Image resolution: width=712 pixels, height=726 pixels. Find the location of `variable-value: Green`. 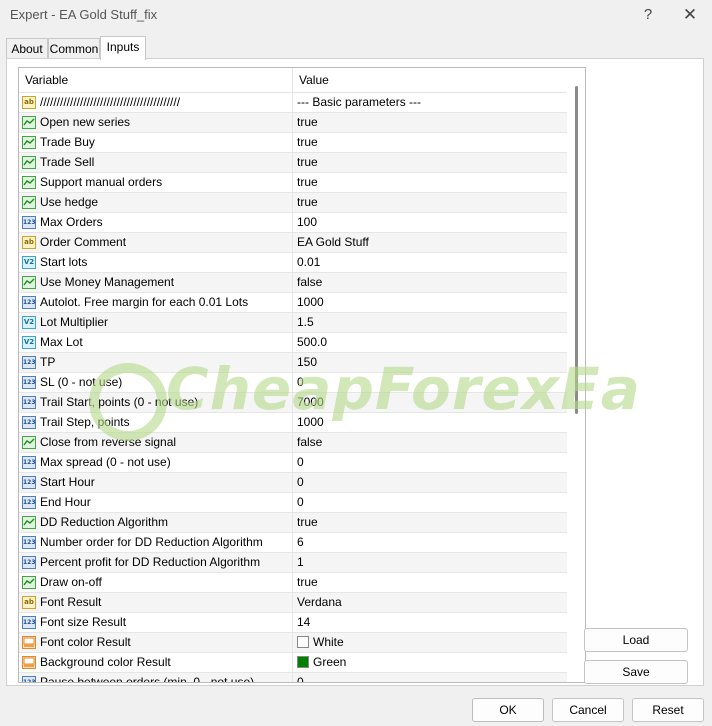

variable-value: Green is located at coordinates (329, 662).